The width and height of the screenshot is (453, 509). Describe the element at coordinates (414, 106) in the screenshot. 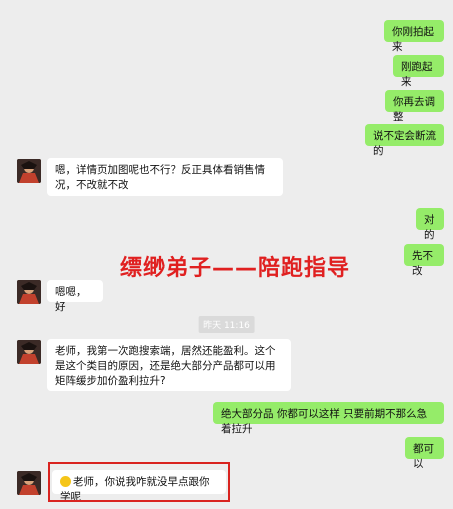

I see `message-bubble-outgoing: 你再去调整` at that location.